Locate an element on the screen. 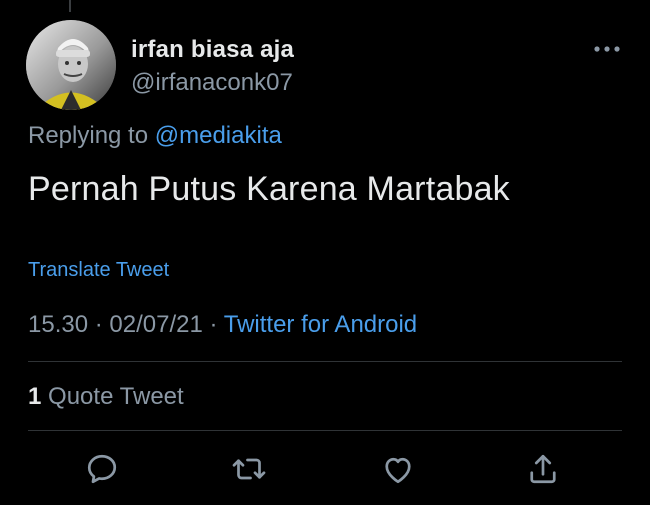 This screenshot has width=650, height=505. like-button is located at coordinates (398, 469).